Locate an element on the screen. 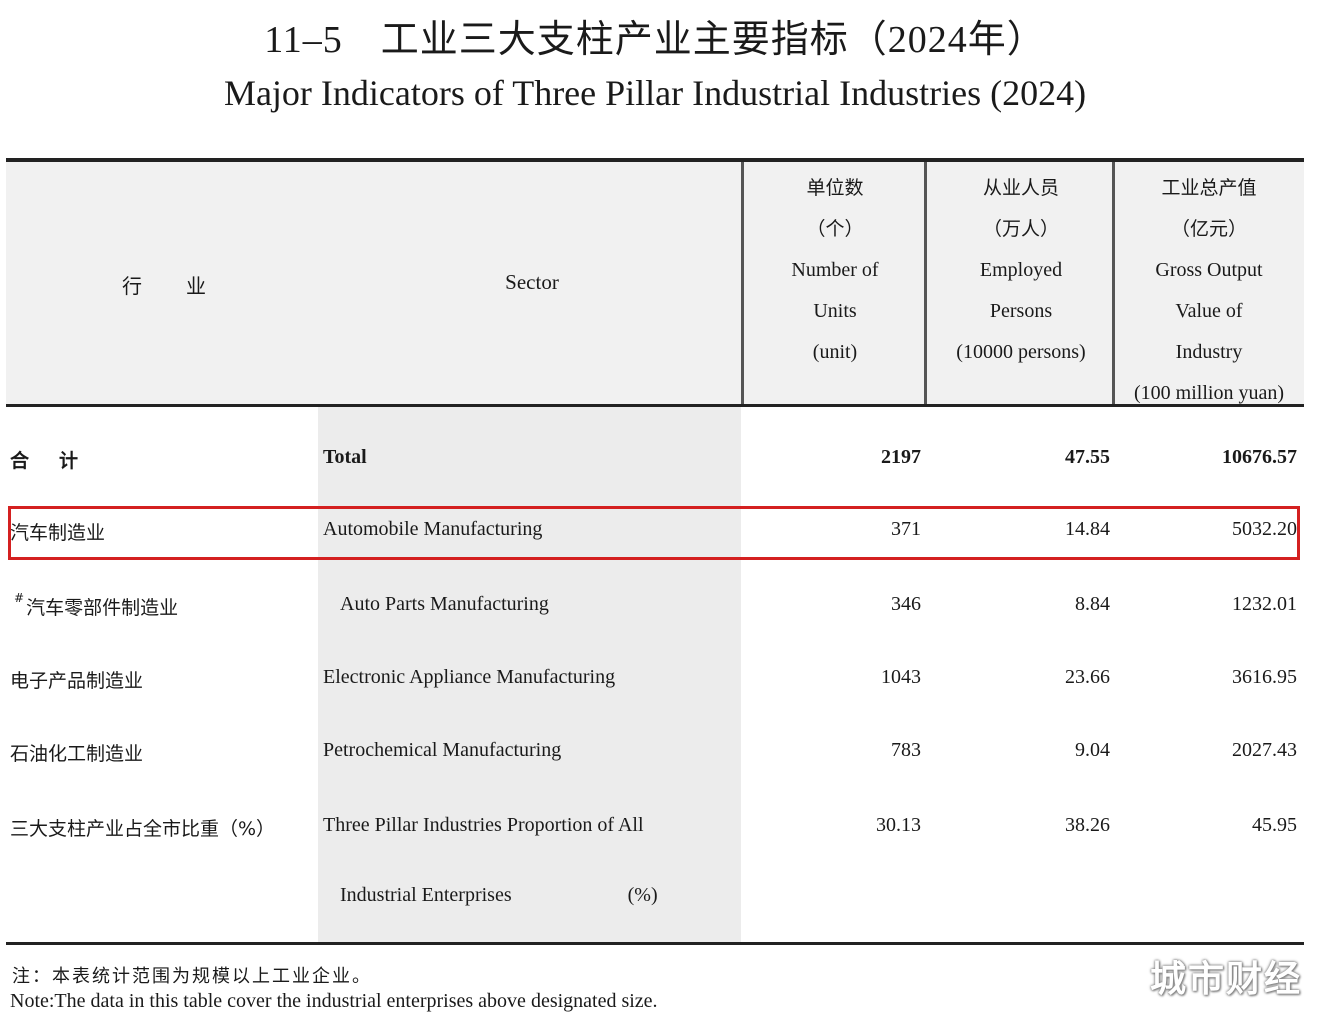 Image resolution: width=1324 pixels, height=1020 pixels. header-line: (100 million yuan) is located at coordinates (1209, 393).